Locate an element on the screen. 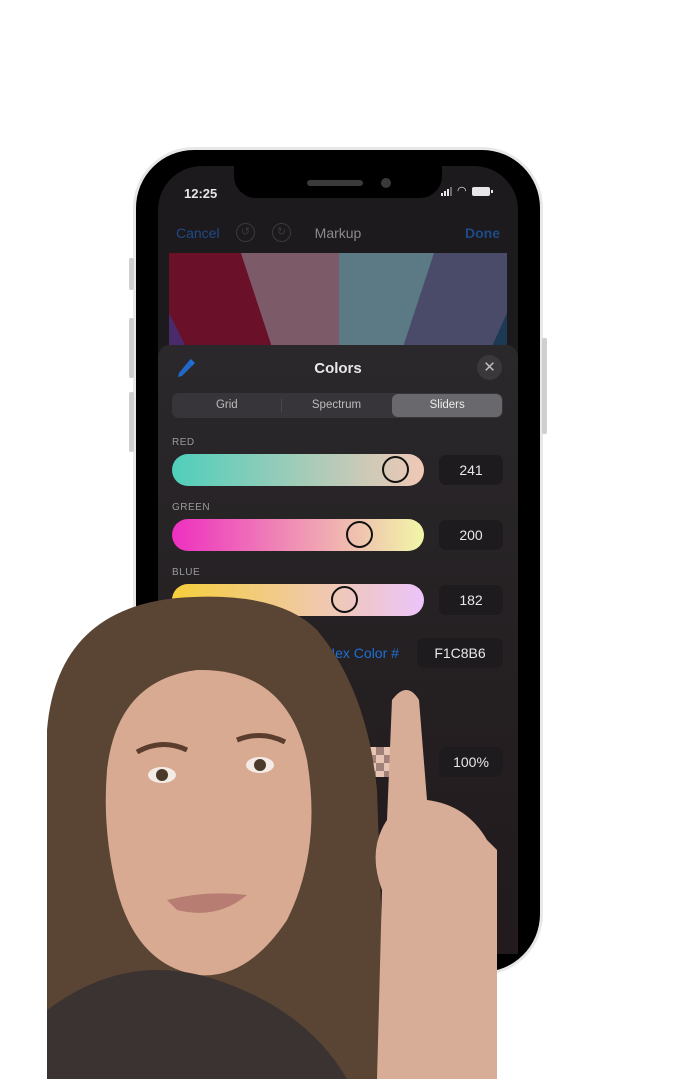  power-button is located at coordinates (544, 386).